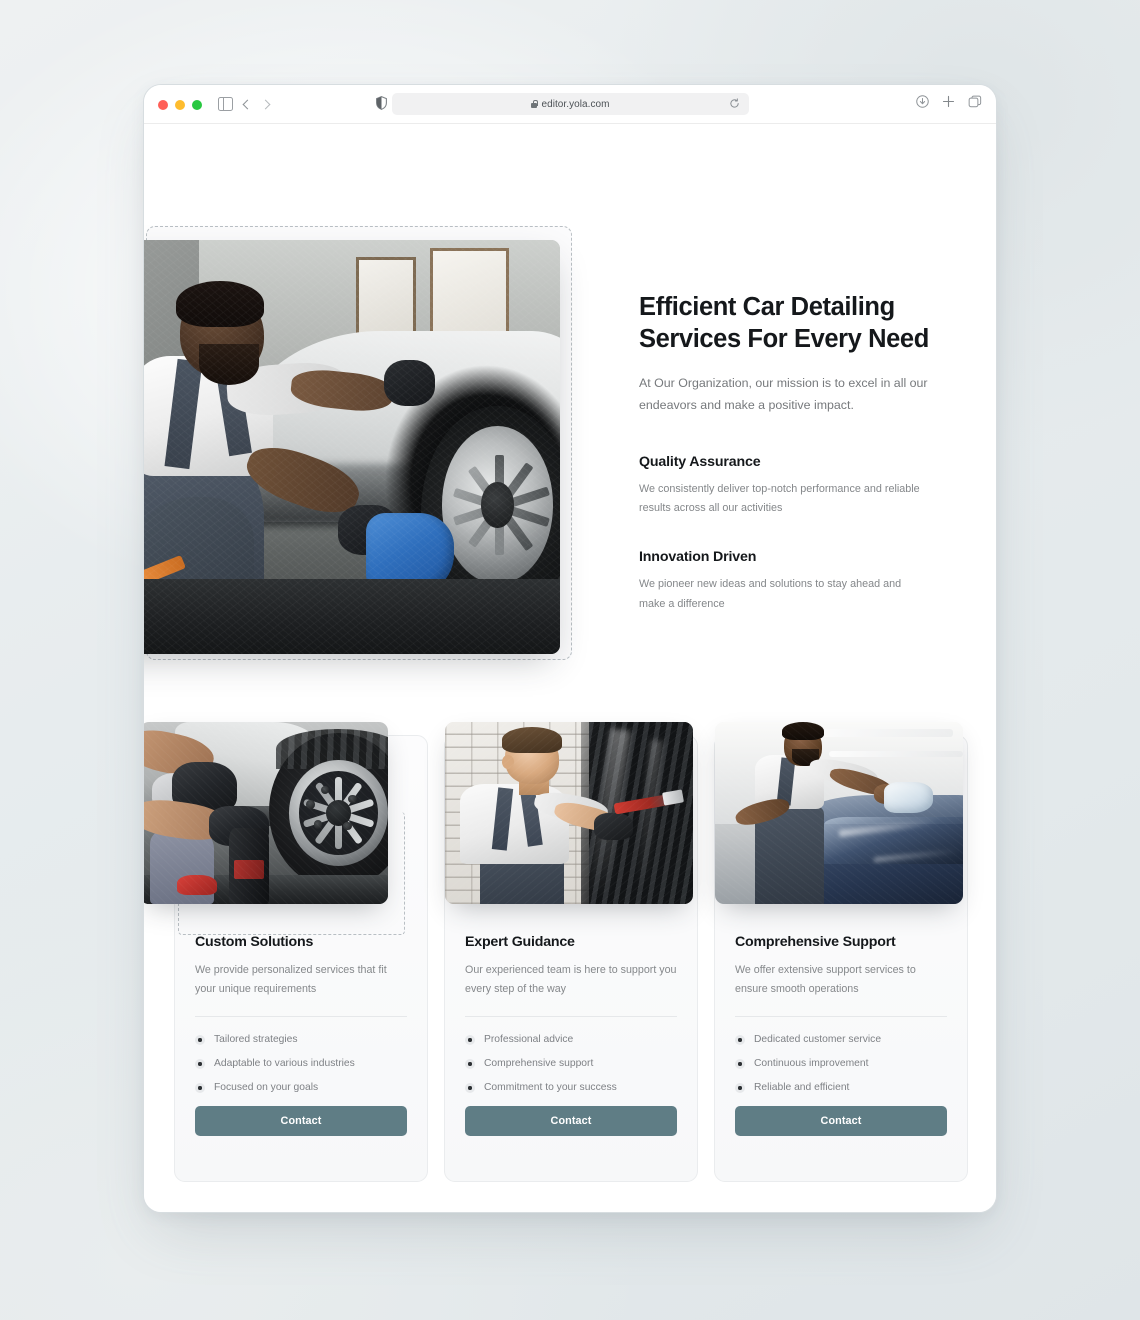 The height and width of the screenshot is (1320, 1140). Describe the element at coordinates (225, 104) in the screenshot. I see `sidebar-icon` at that location.